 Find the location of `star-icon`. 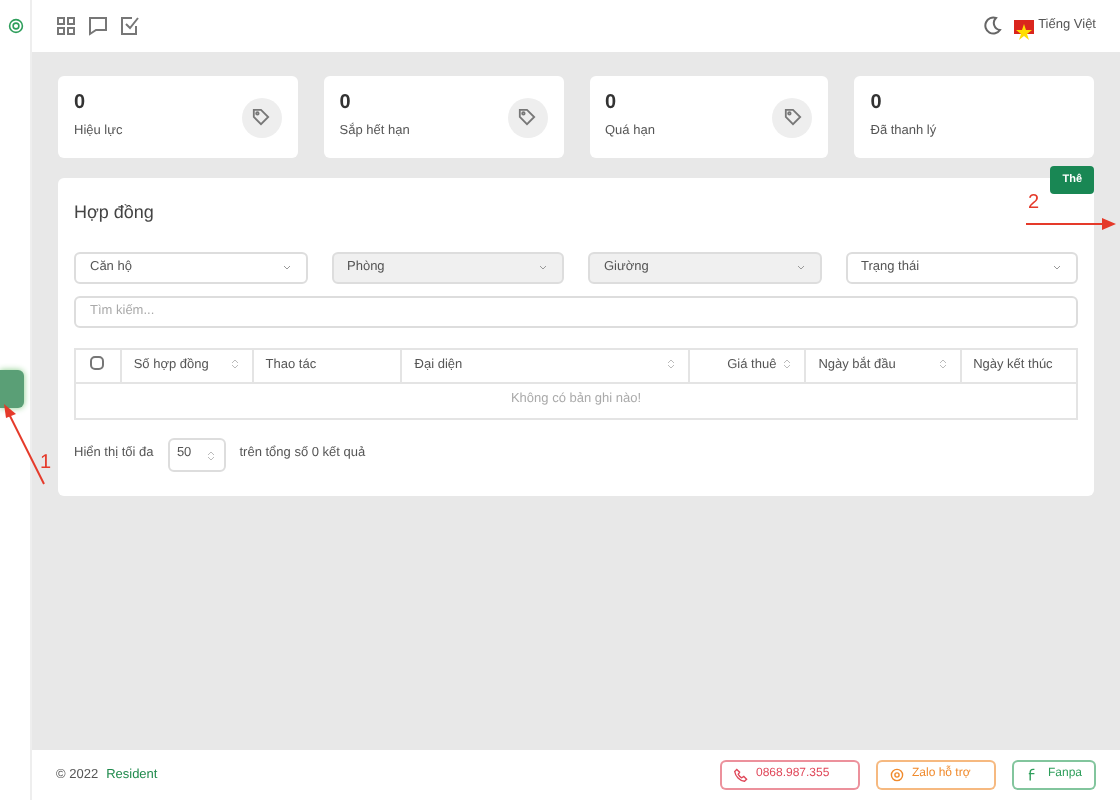

star-icon is located at coordinates (1024, 32).